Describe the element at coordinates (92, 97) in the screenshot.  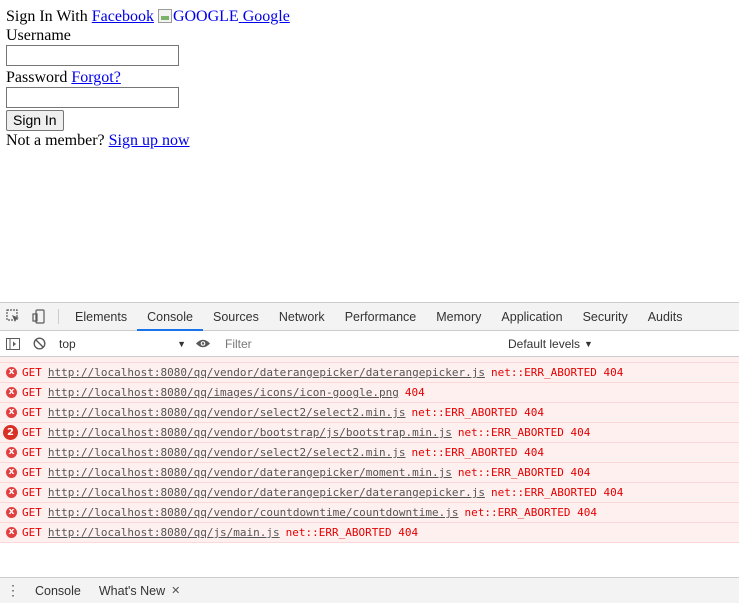
I see `password-input` at that location.